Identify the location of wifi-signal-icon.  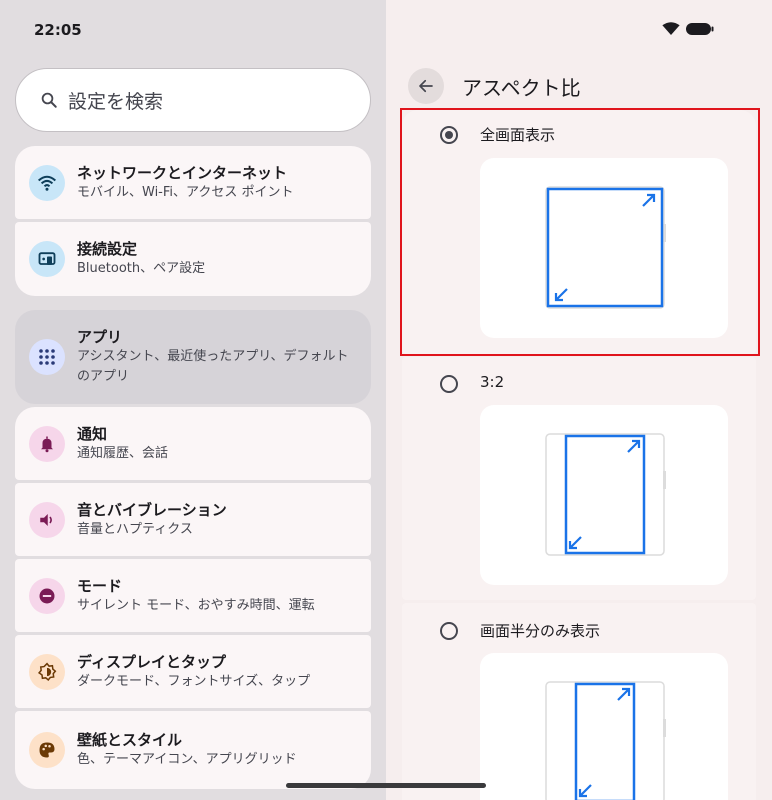
(671, 28).